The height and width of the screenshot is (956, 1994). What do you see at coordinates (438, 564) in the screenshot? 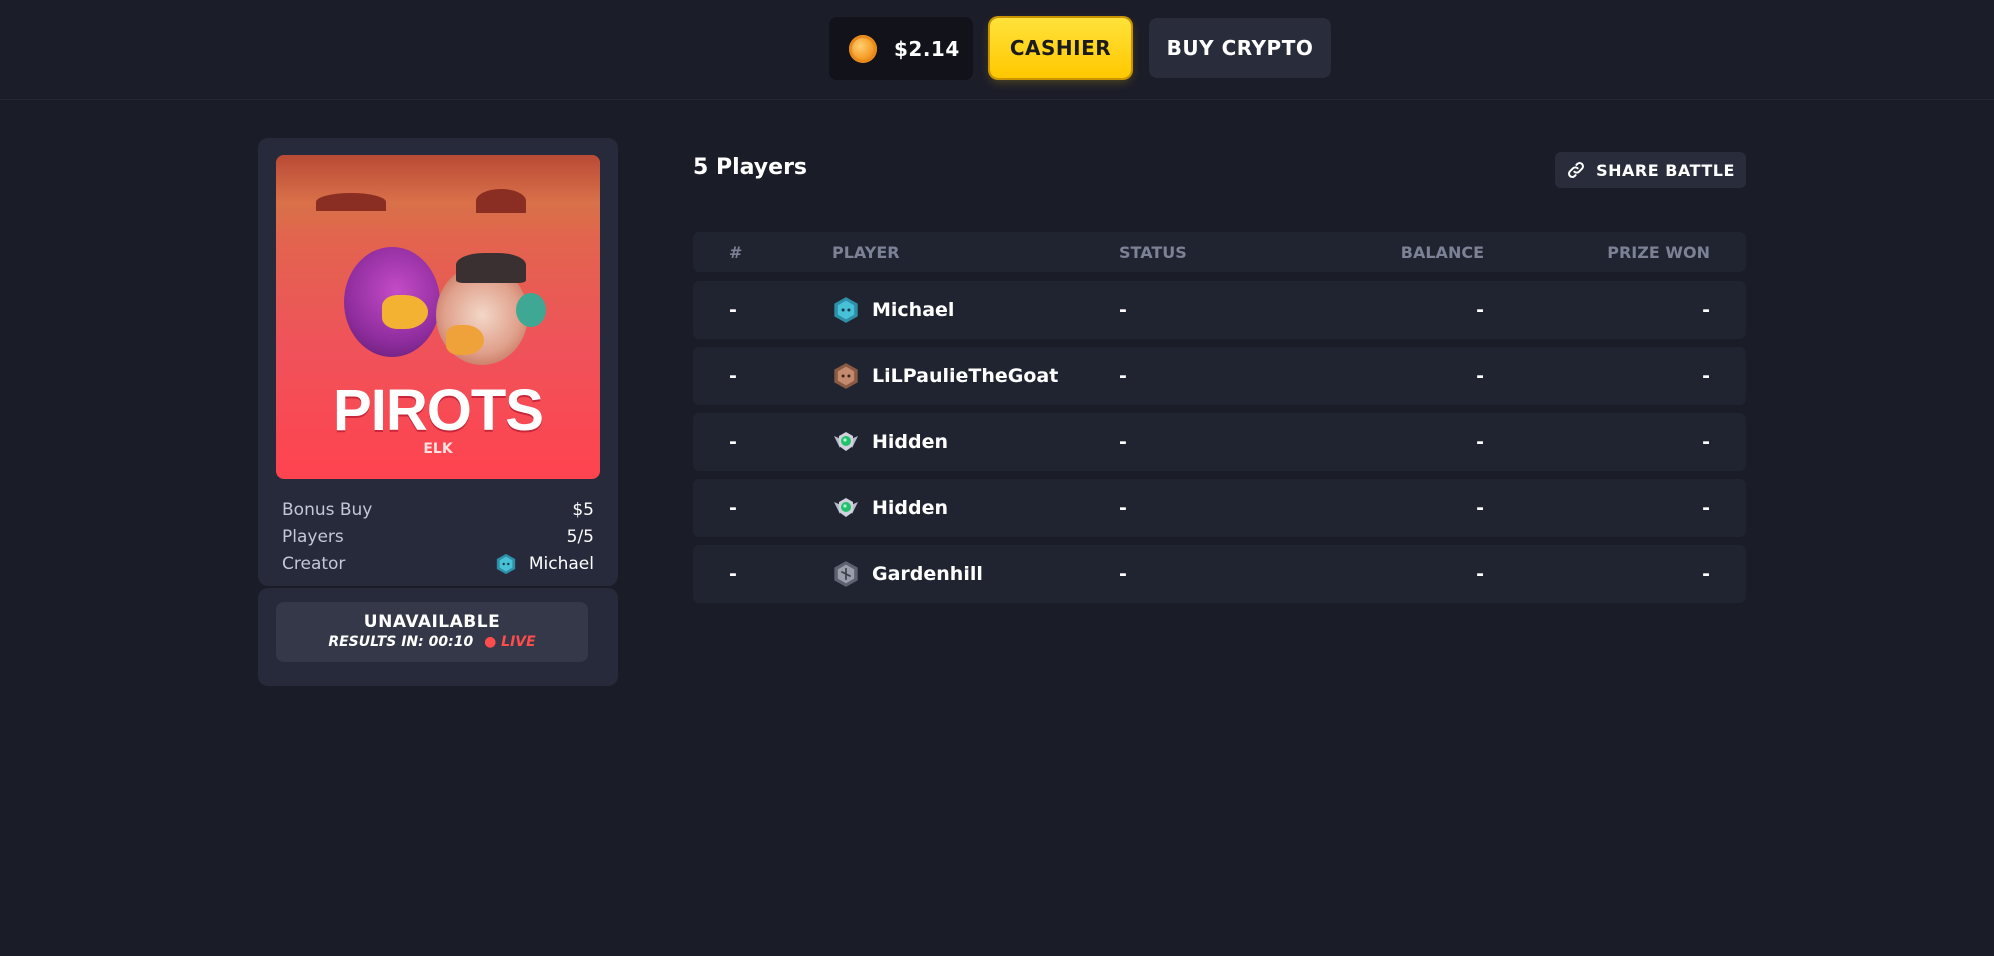
I see `info-row-creator: Creator Michael` at bounding box center [438, 564].